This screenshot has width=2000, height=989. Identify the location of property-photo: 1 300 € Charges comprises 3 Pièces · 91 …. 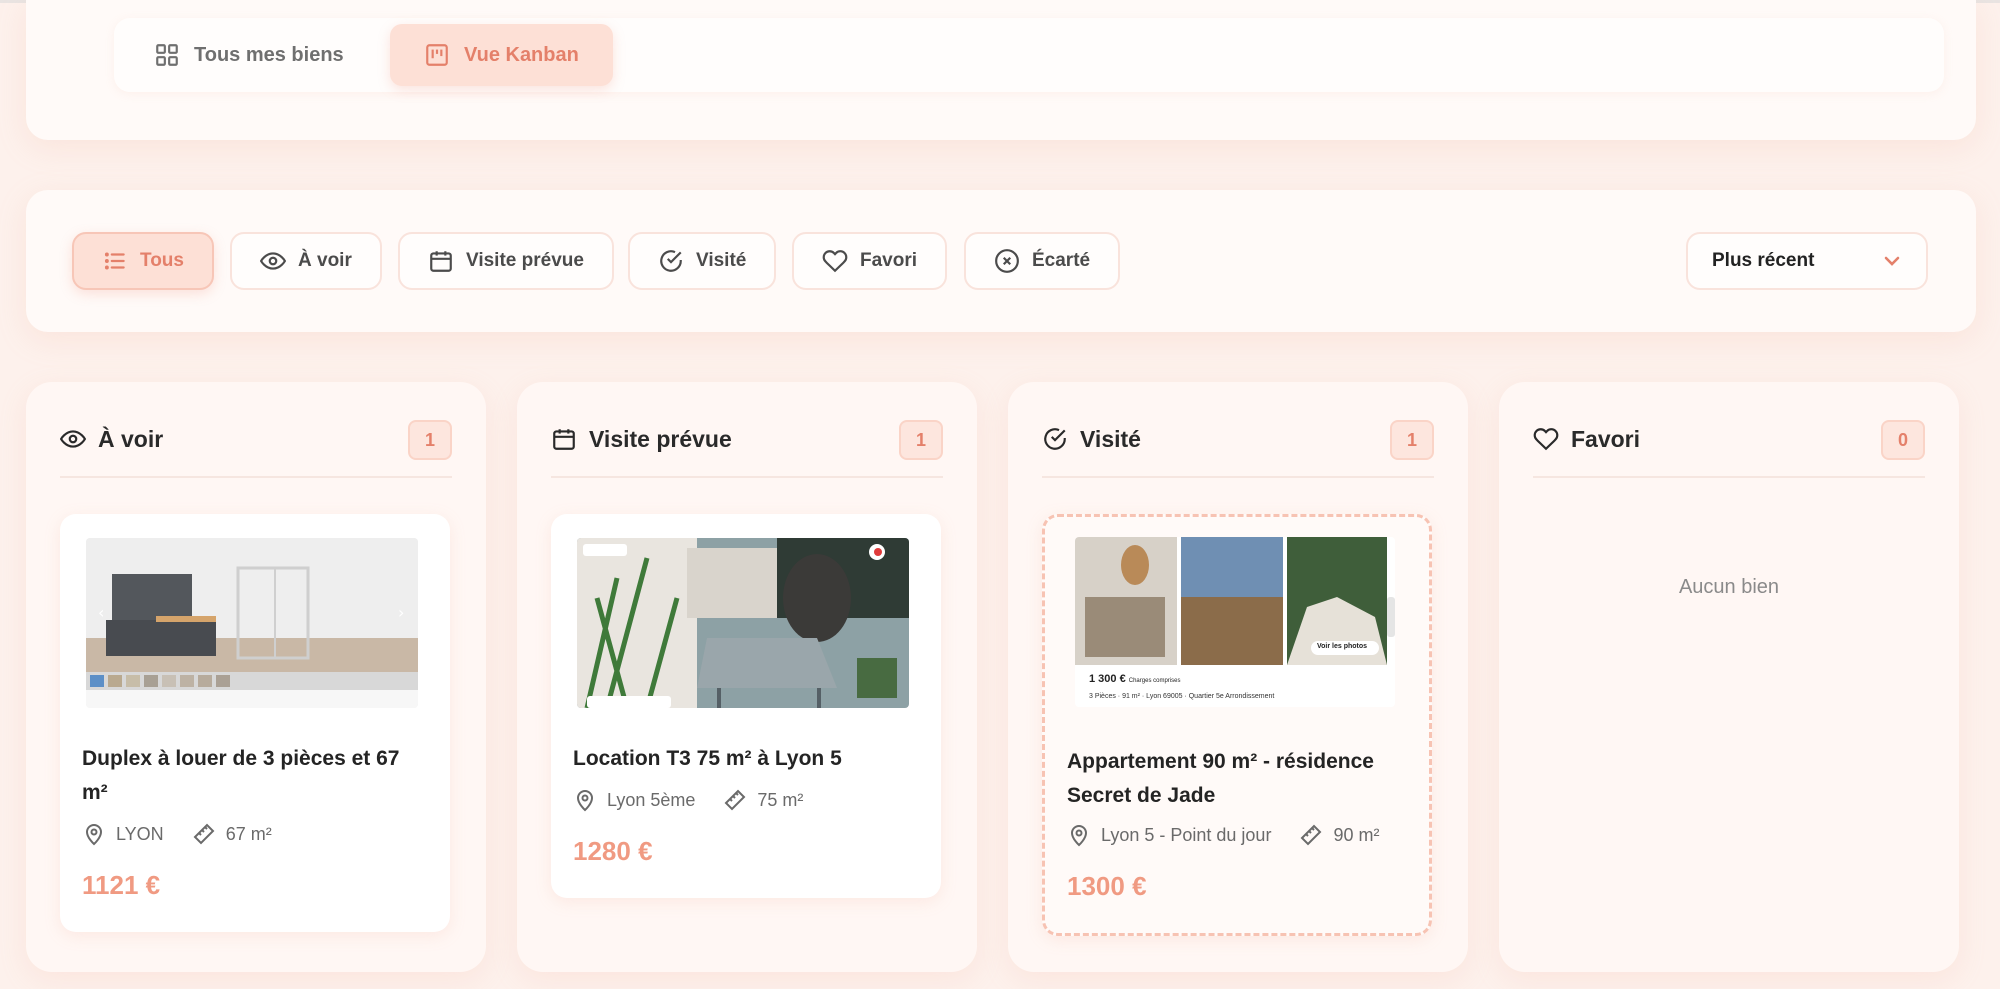
(1235, 622).